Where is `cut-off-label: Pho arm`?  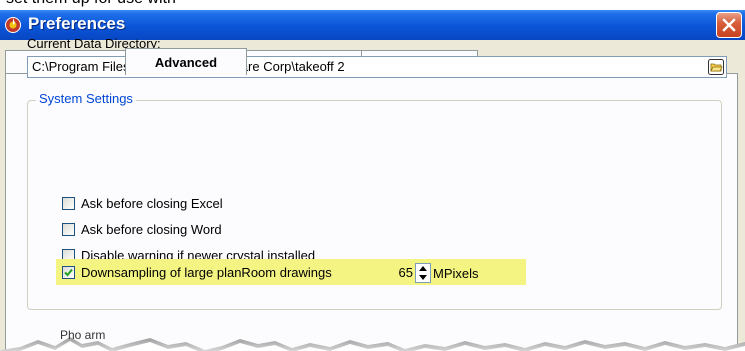 cut-off-label: Pho arm is located at coordinates (83, 335).